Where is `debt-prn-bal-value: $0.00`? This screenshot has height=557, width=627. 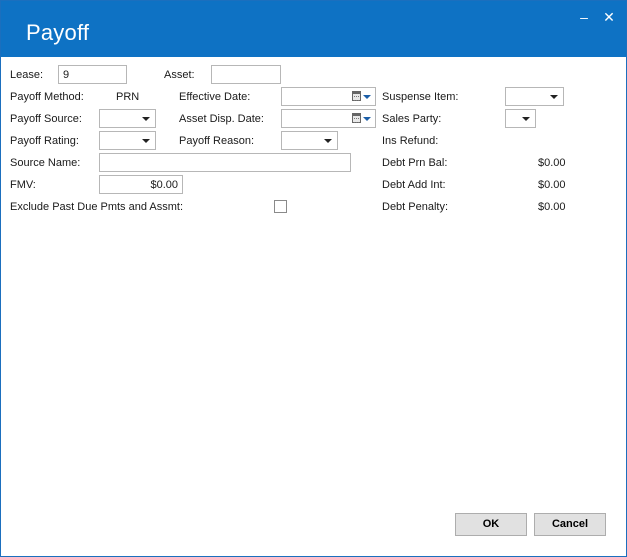 debt-prn-bal-value: $0.00 is located at coordinates (552, 163).